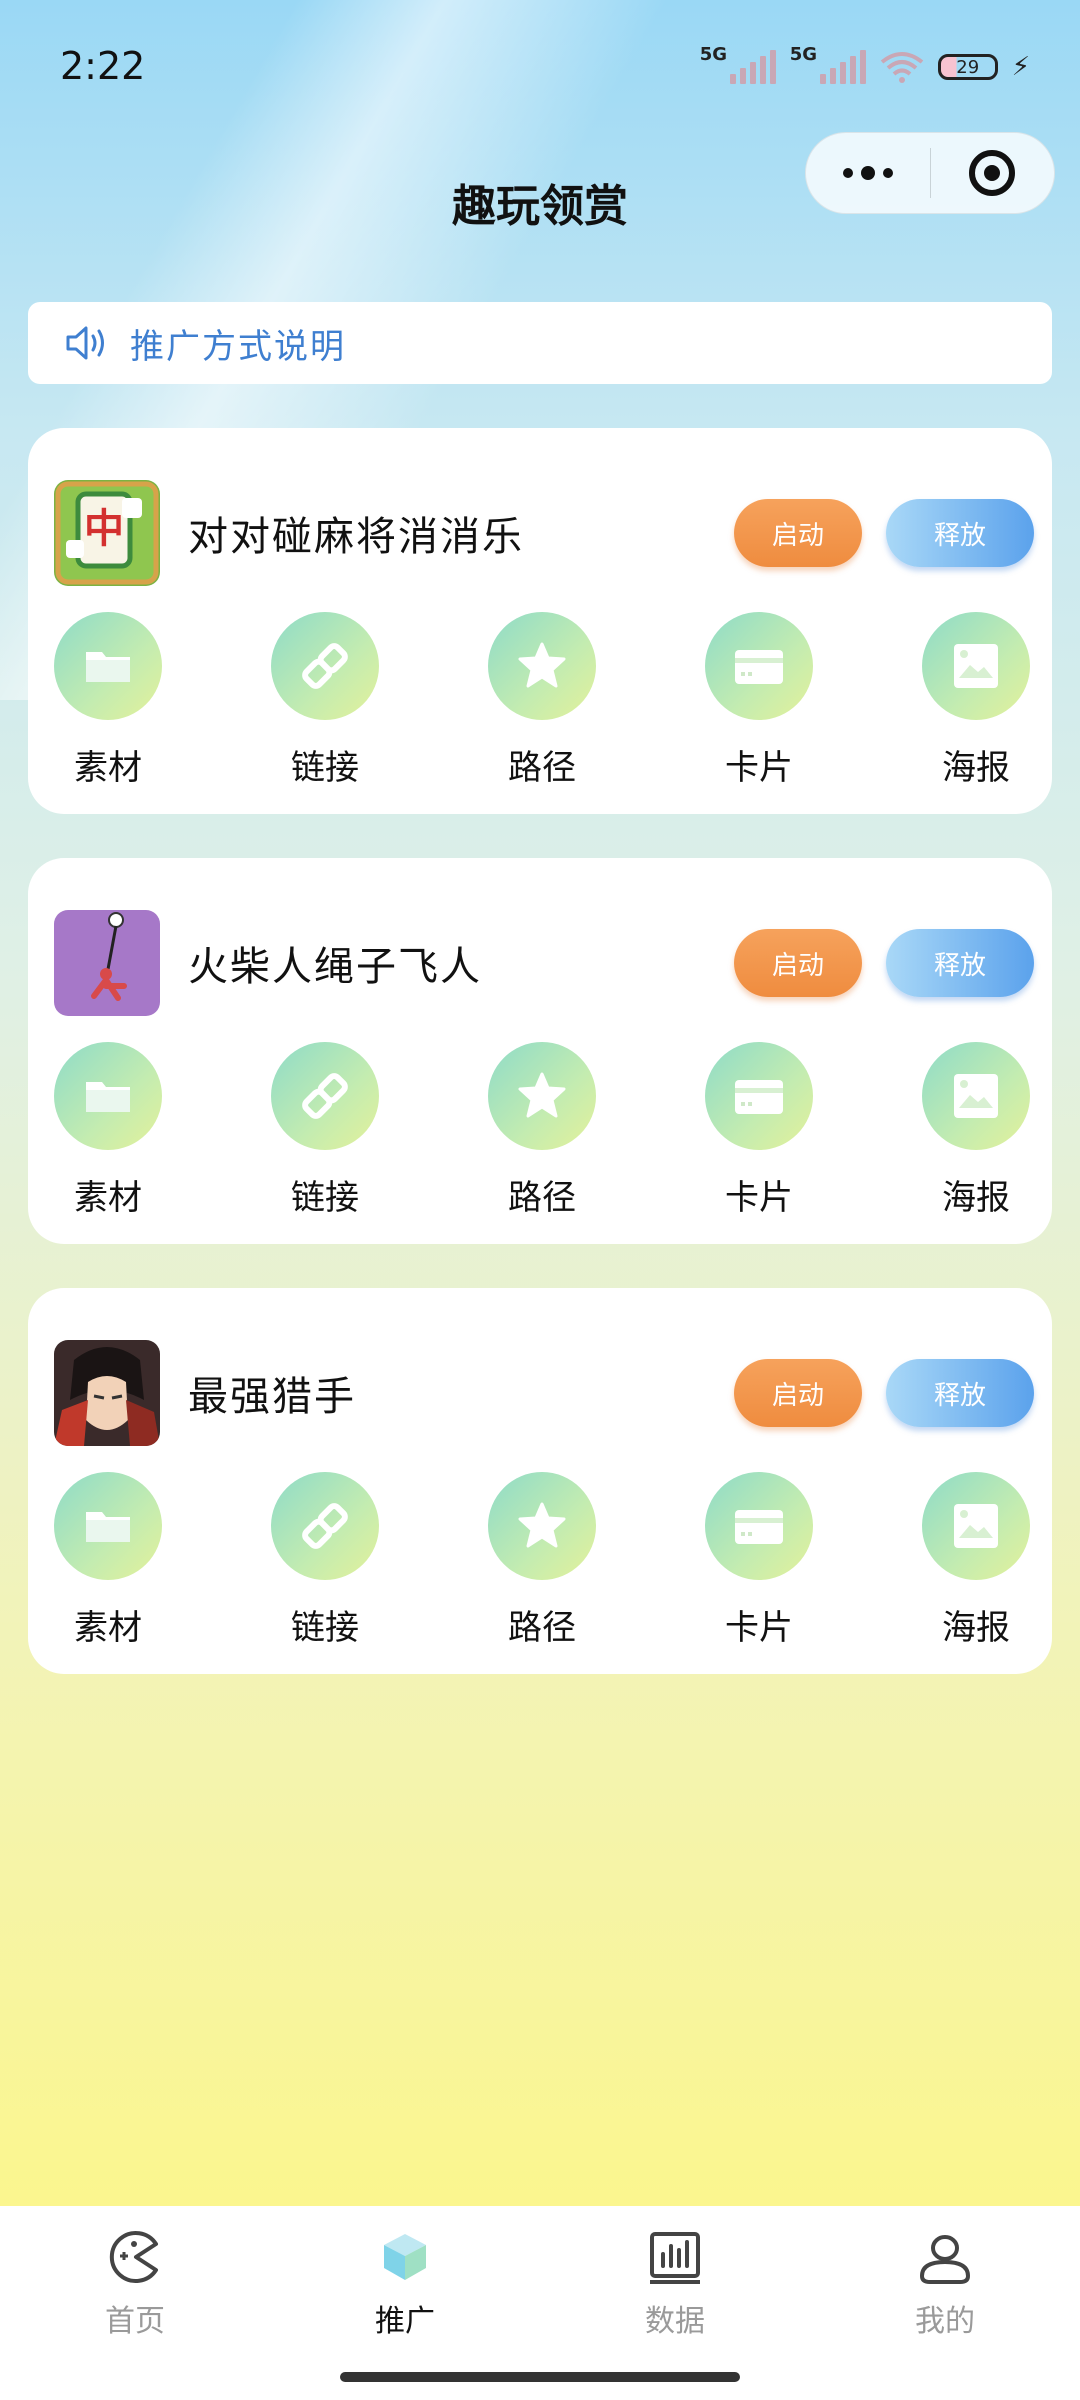 The height and width of the screenshot is (2400, 1080). Describe the element at coordinates (738, 64) in the screenshot. I see `signal-1-icon: 5G` at that location.